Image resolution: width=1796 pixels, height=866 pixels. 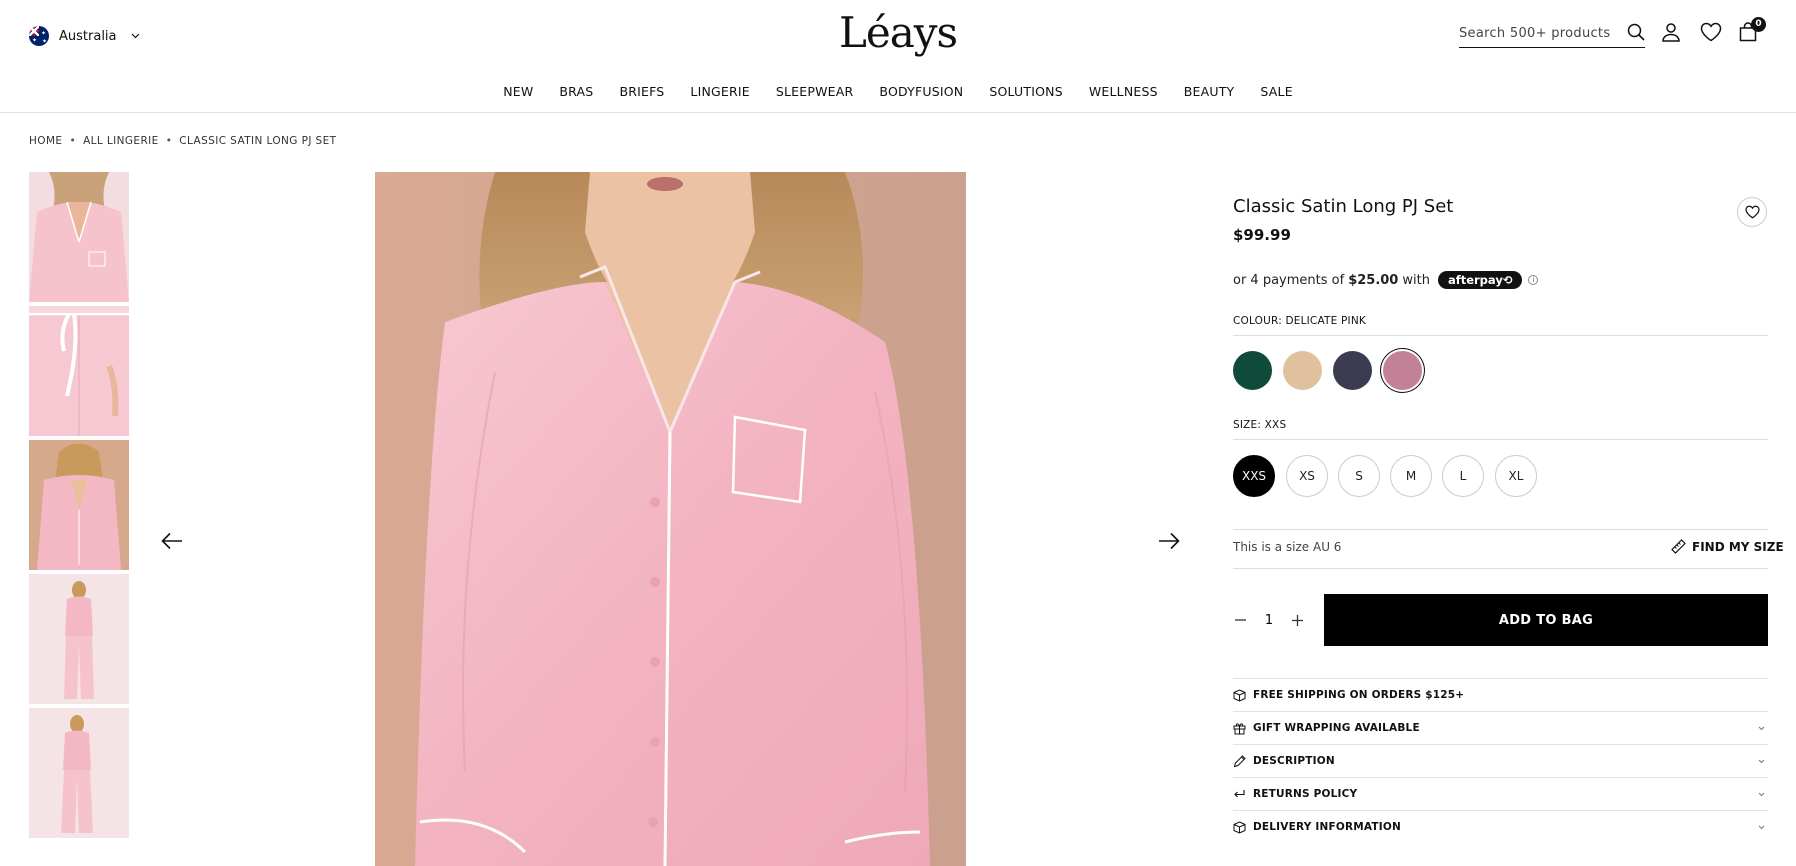 I want to click on breadcrumb-current: CLASSIC SATIN LONG PJ SET, so click(x=258, y=141).